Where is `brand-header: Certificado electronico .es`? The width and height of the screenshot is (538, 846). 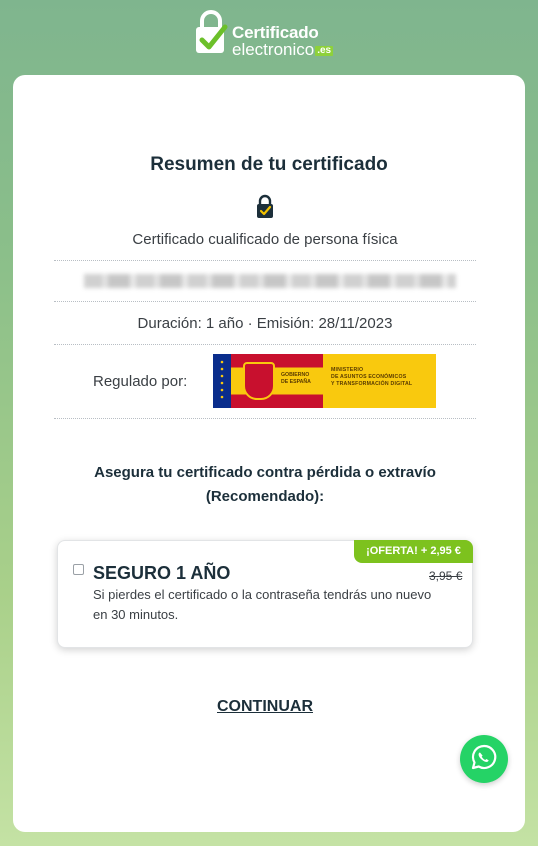
brand-header: Certificado electronico .es is located at coordinates (269, 35).